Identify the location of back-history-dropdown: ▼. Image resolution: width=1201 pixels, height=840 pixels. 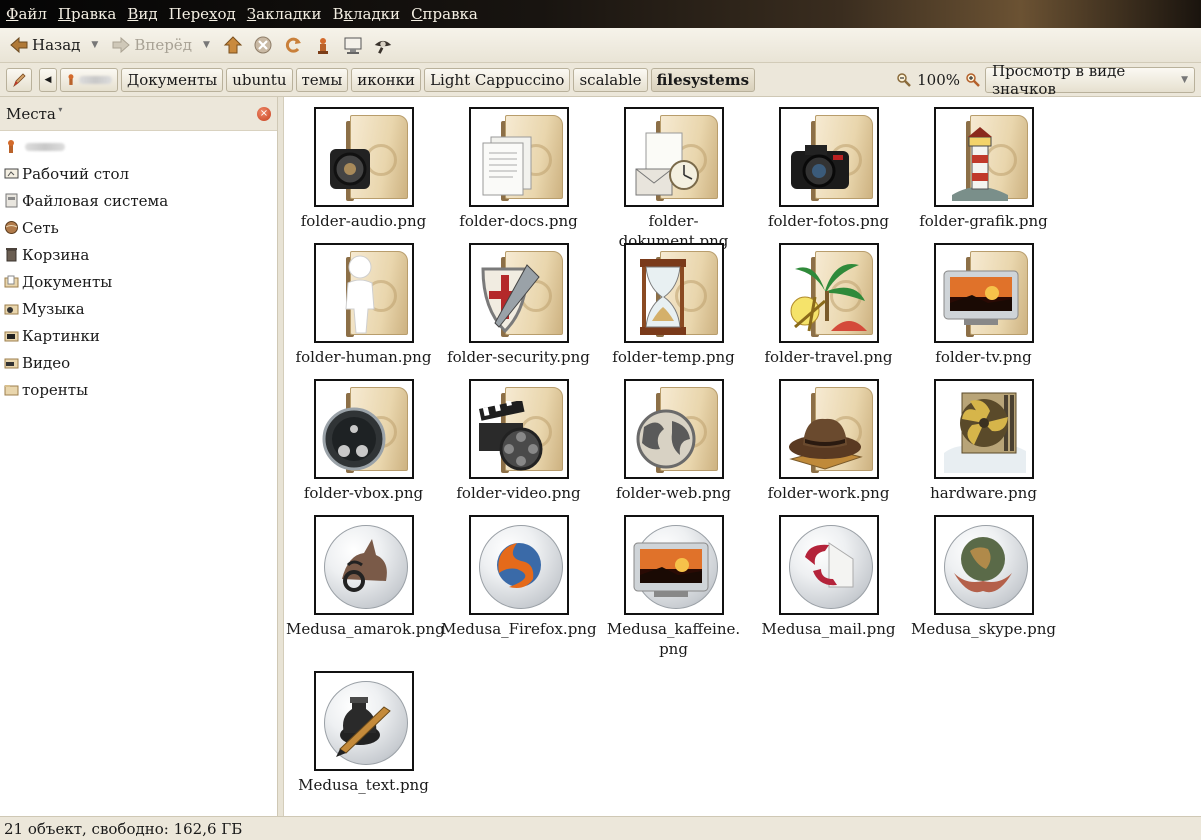
(94, 45).